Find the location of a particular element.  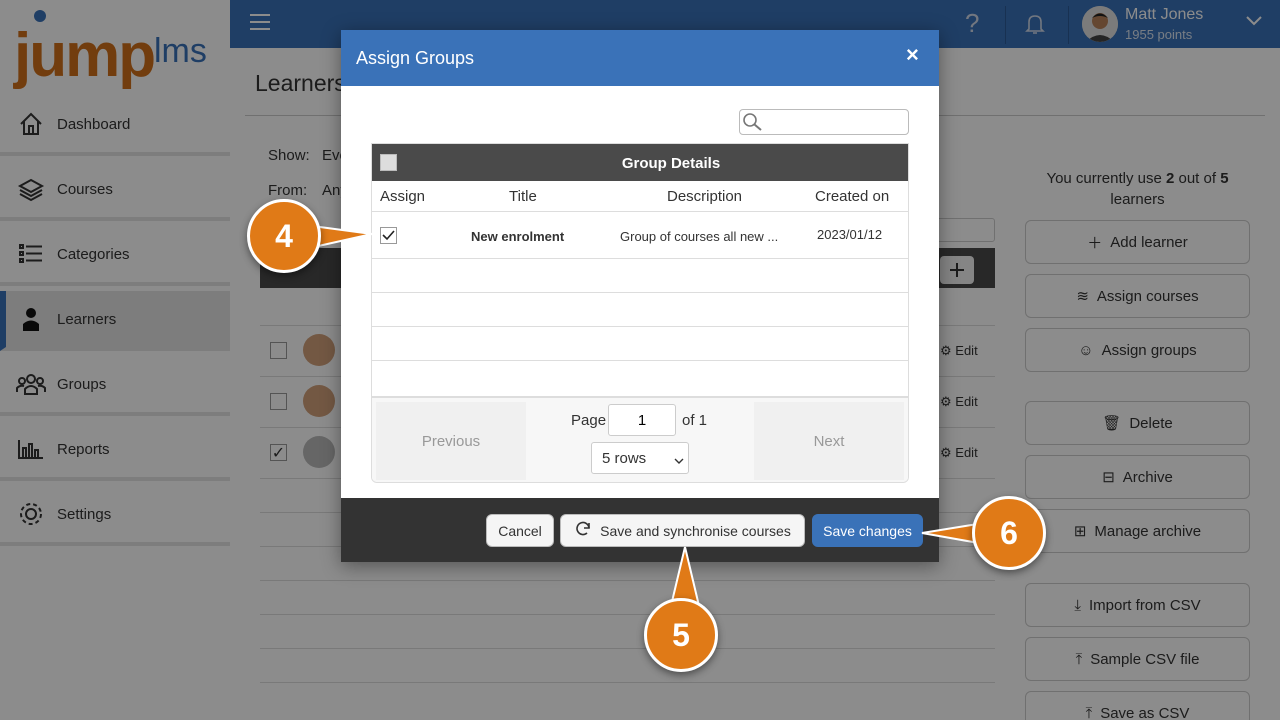

callout-badge-6: 6 is located at coordinates (1009, 533).